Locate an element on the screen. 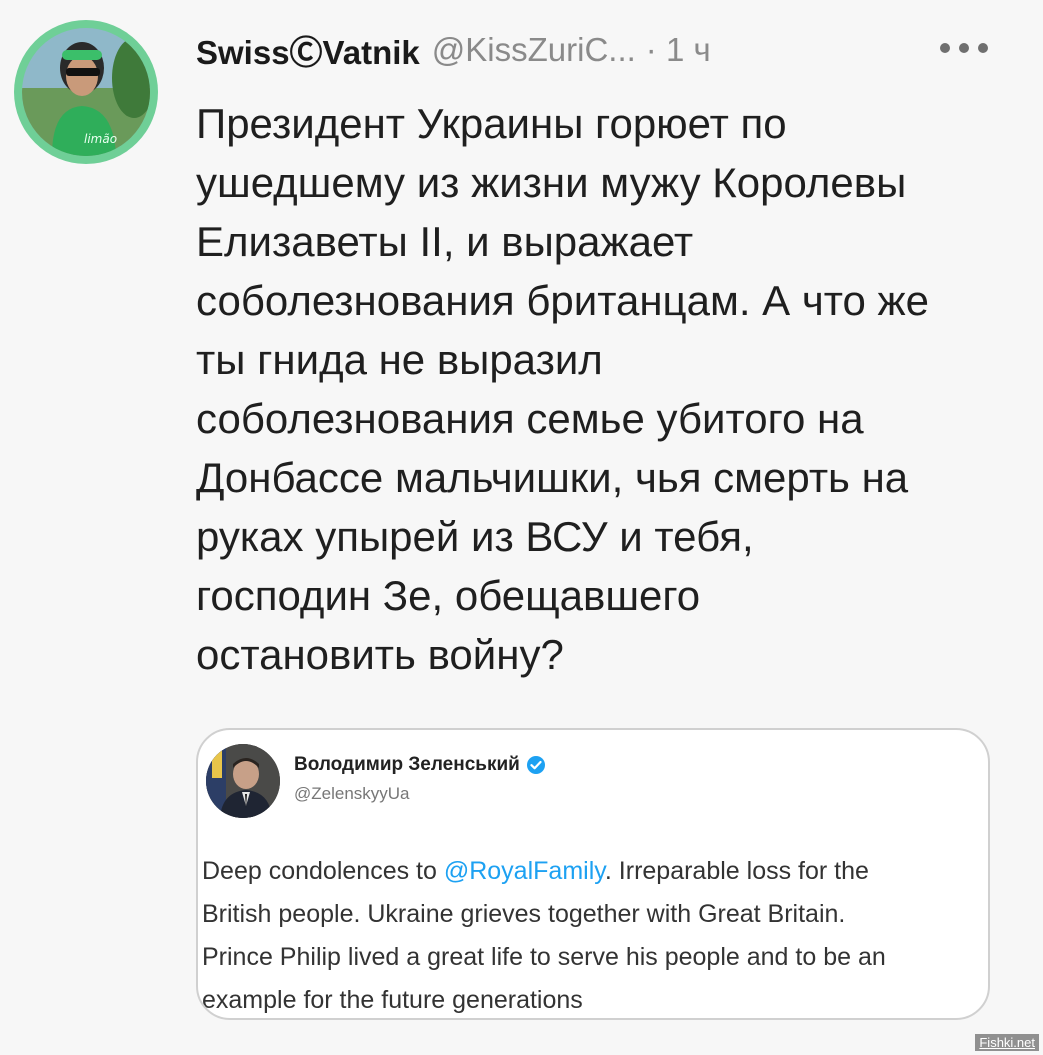 This screenshot has width=1043, height=1055. tweet-text-line: Донбассе мальчишки, чья смерть на is located at coordinates (552, 477).